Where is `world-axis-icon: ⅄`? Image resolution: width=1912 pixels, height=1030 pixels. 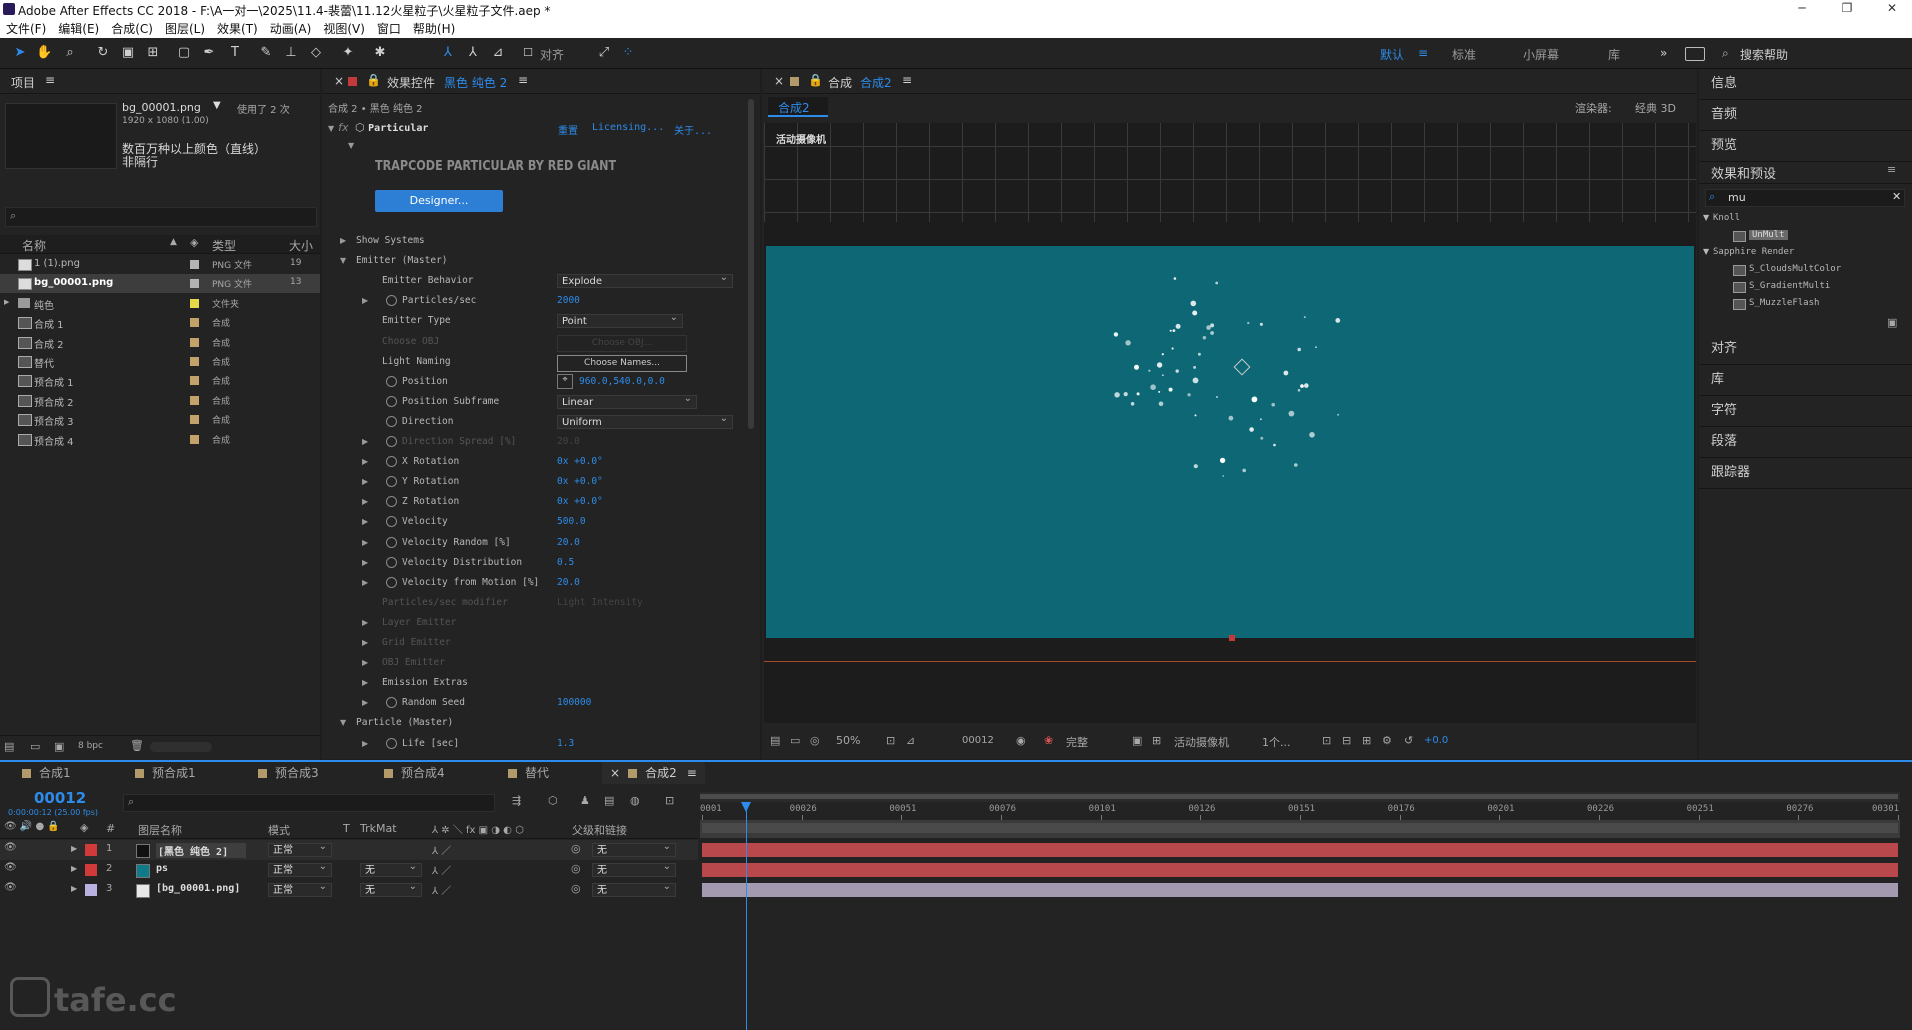
world-axis-icon: ⅄ is located at coordinates (473, 53).